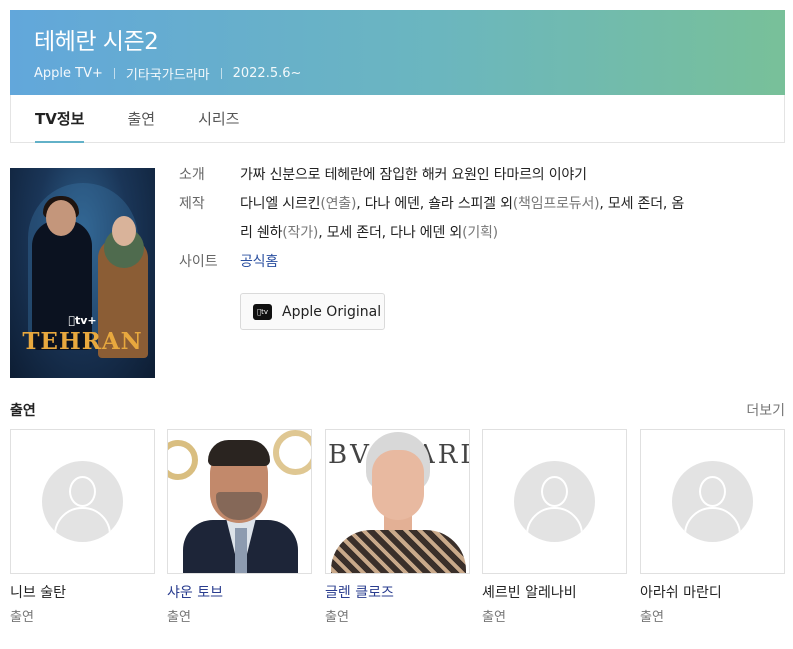 The height and width of the screenshot is (649, 793). What do you see at coordinates (192, 175) in the screenshot?
I see `intro-label: 소개` at bounding box center [192, 175].